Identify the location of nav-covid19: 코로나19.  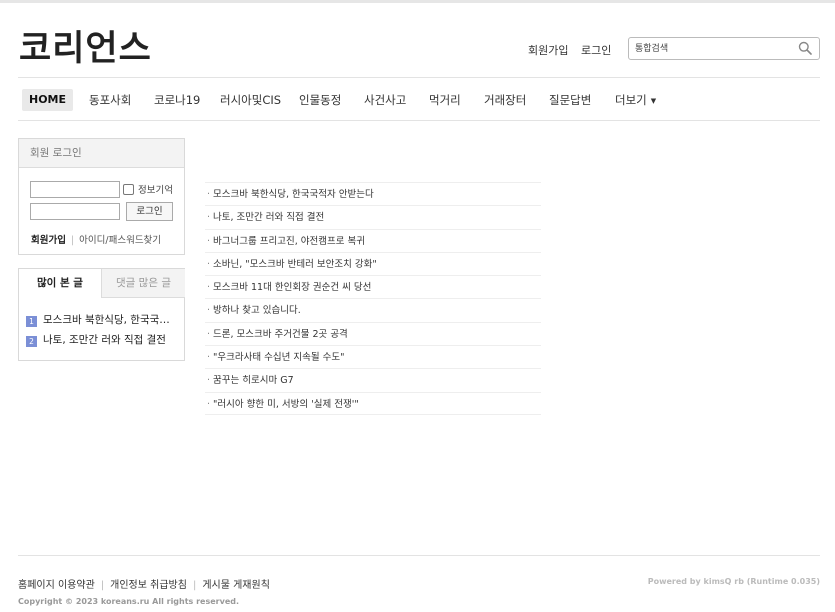
(177, 100).